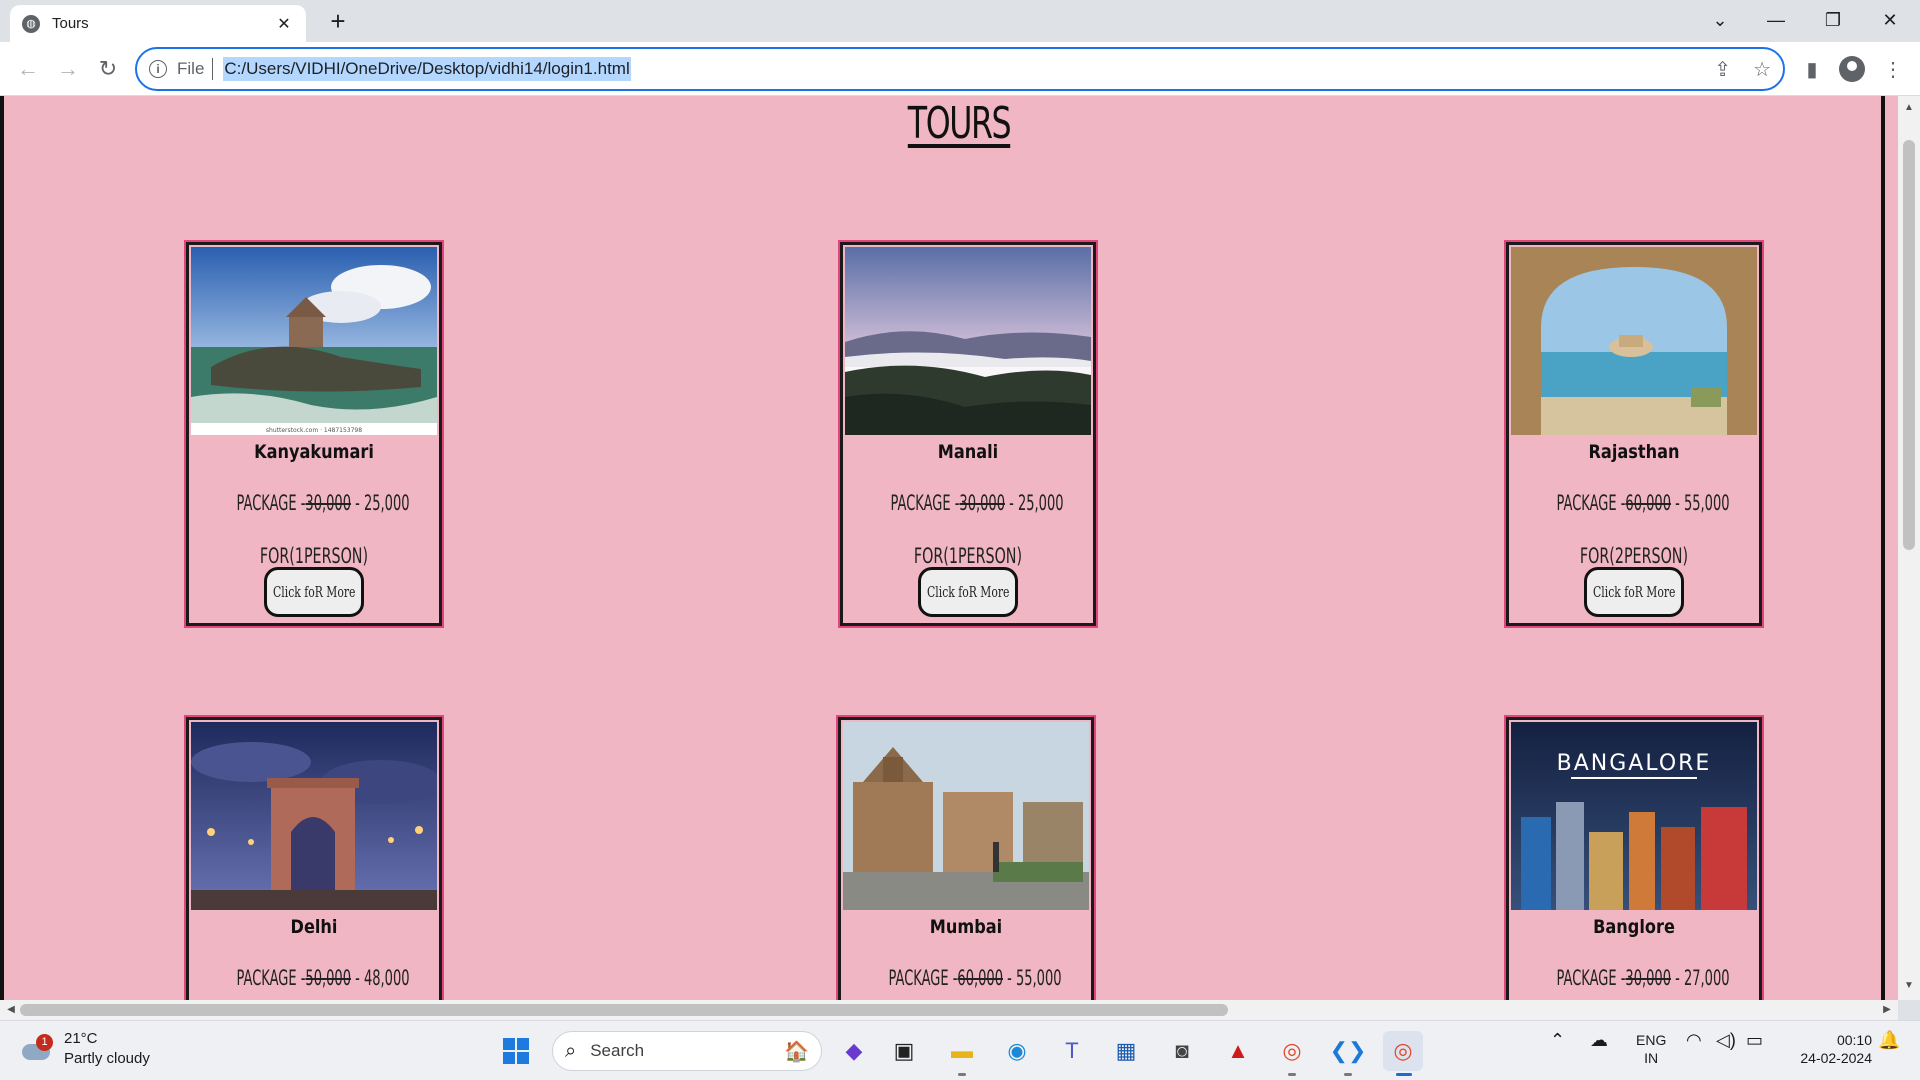  What do you see at coordinates (158, 69) in the screenshot?
I see `info-icon: i` at bounding box center [158, 69].